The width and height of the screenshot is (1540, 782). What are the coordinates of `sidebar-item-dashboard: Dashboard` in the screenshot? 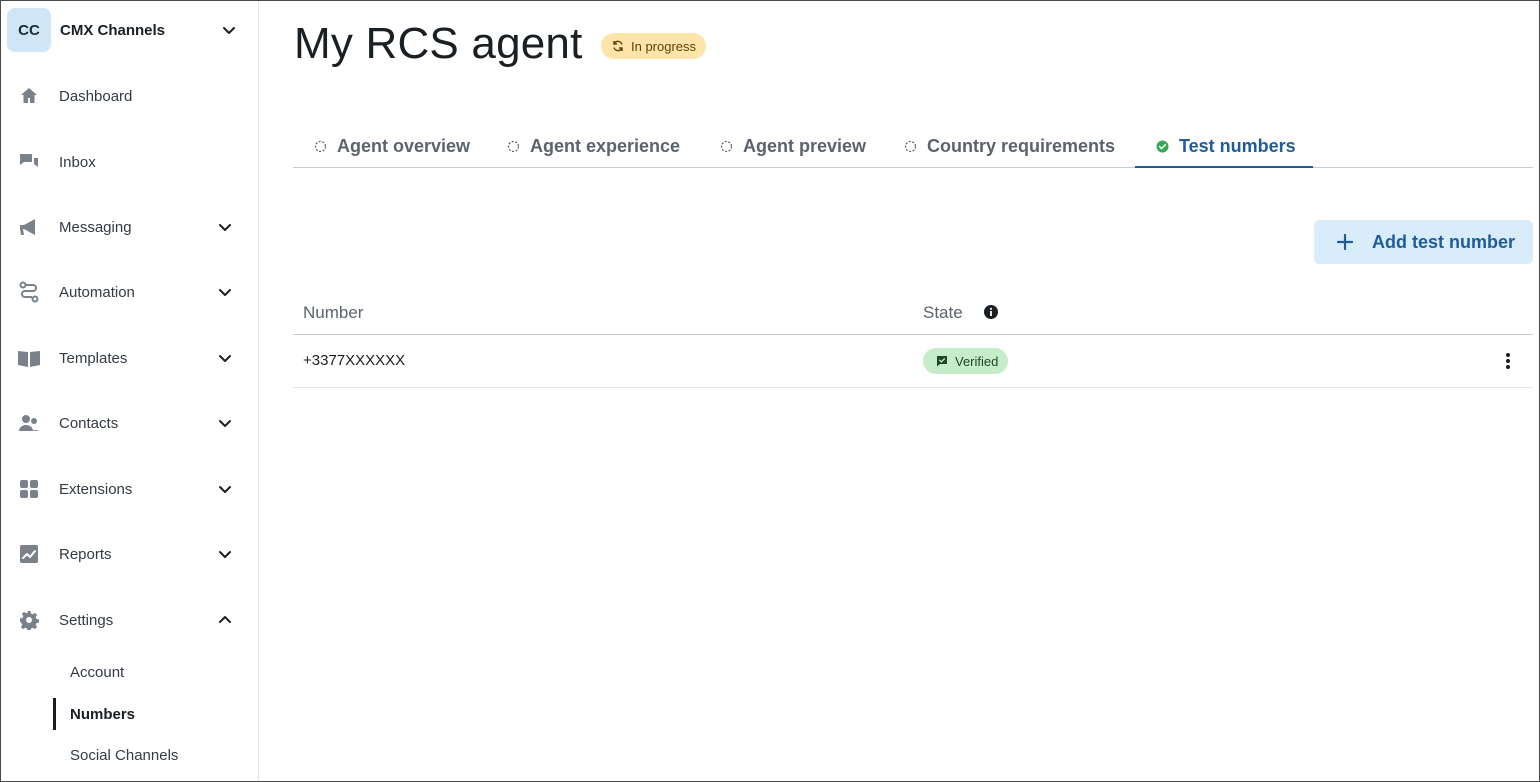 It's located at (129, 96).